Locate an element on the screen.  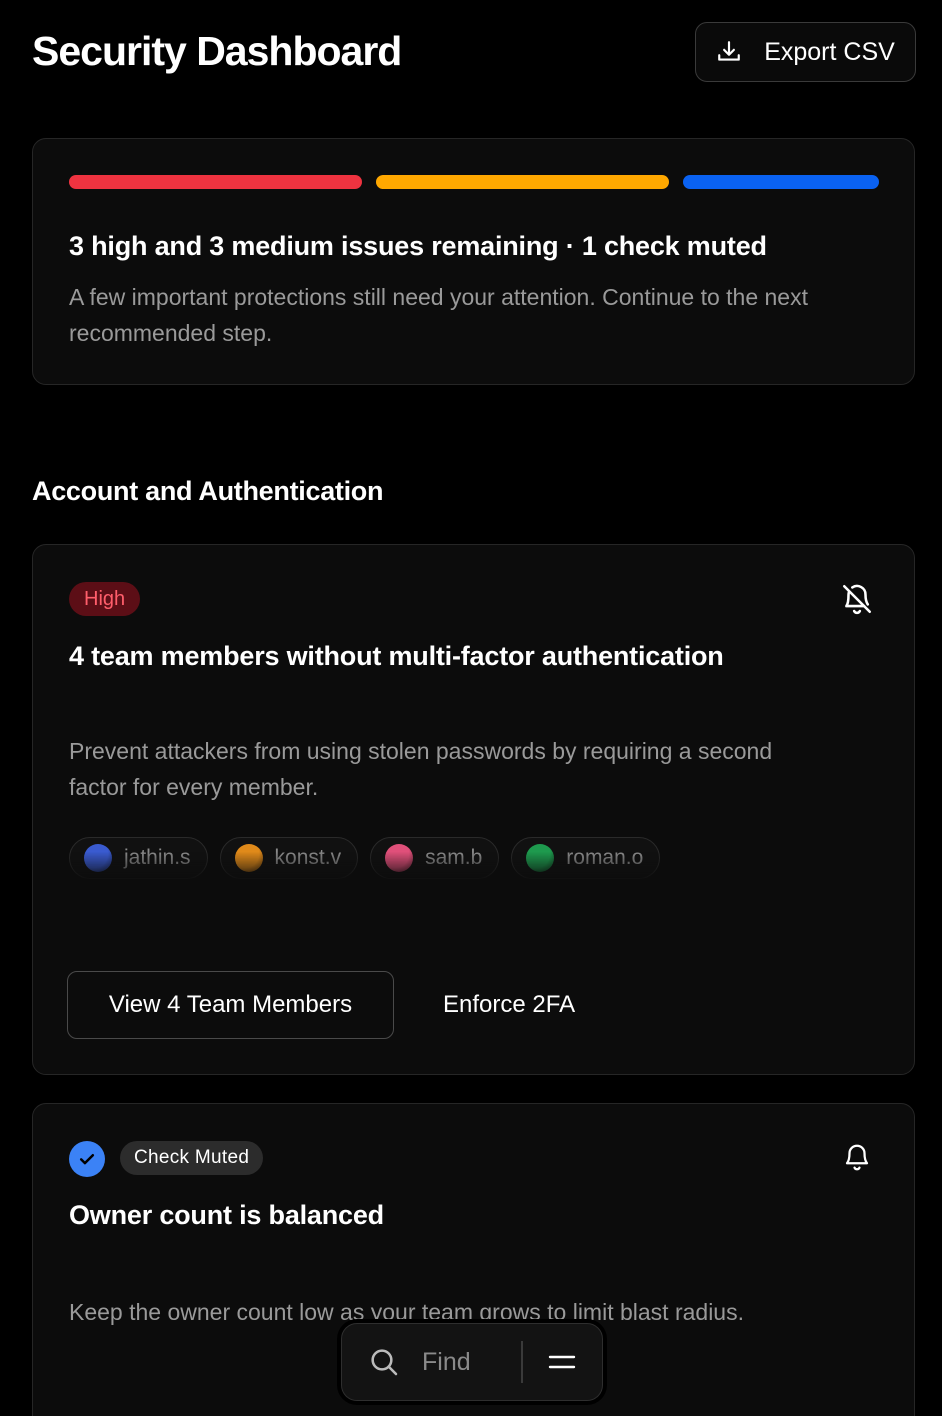
severity-progress-bars is located at coordinates (474, 182).